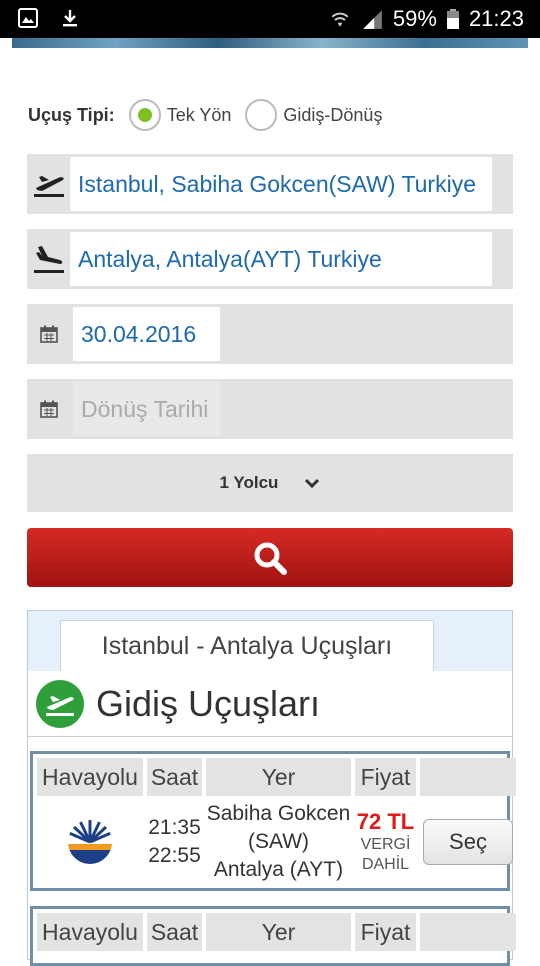 This screenshot has height=966, width=540. What do you see at coordinates (144, 115) in the screenshot?
I see `one-way-radio` at bounding box center [144, 115].